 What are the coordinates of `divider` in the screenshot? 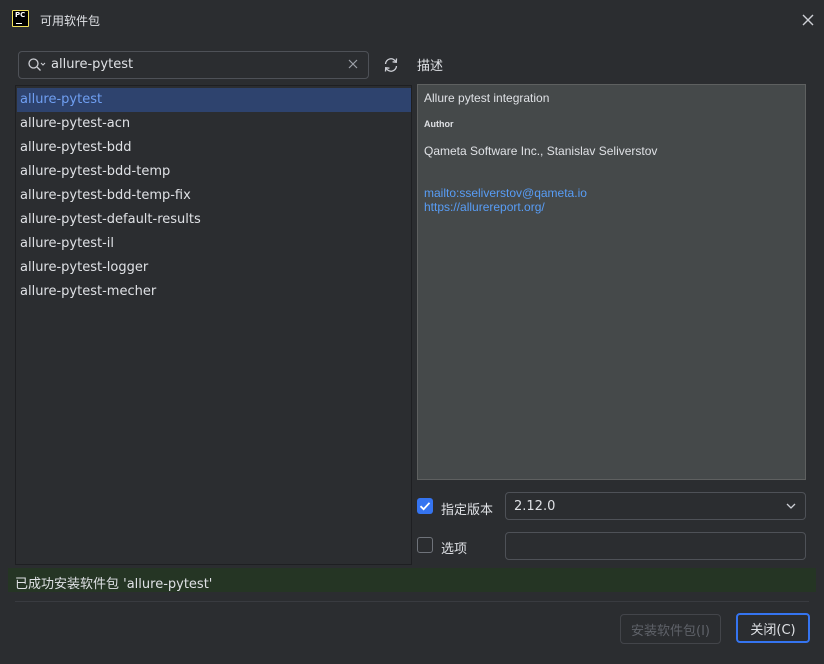 It's located at (412, 601).